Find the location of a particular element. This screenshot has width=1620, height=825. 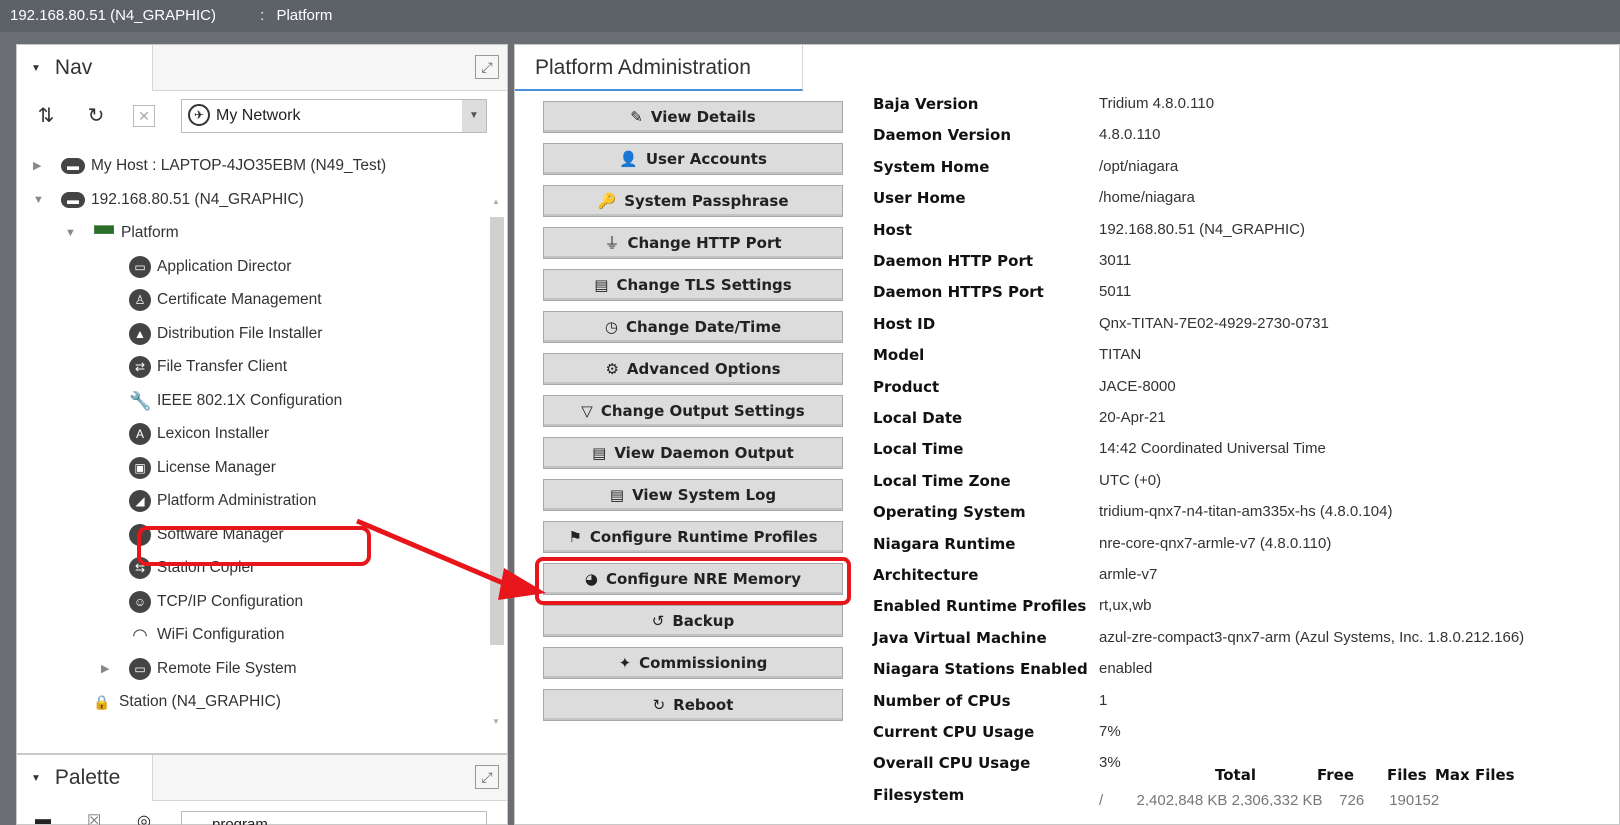

tree-item-my-host: ▶ ▬ My Host : LAPTOP-4JO35EBM (N49_Test) is located at coordinates (209, 166).